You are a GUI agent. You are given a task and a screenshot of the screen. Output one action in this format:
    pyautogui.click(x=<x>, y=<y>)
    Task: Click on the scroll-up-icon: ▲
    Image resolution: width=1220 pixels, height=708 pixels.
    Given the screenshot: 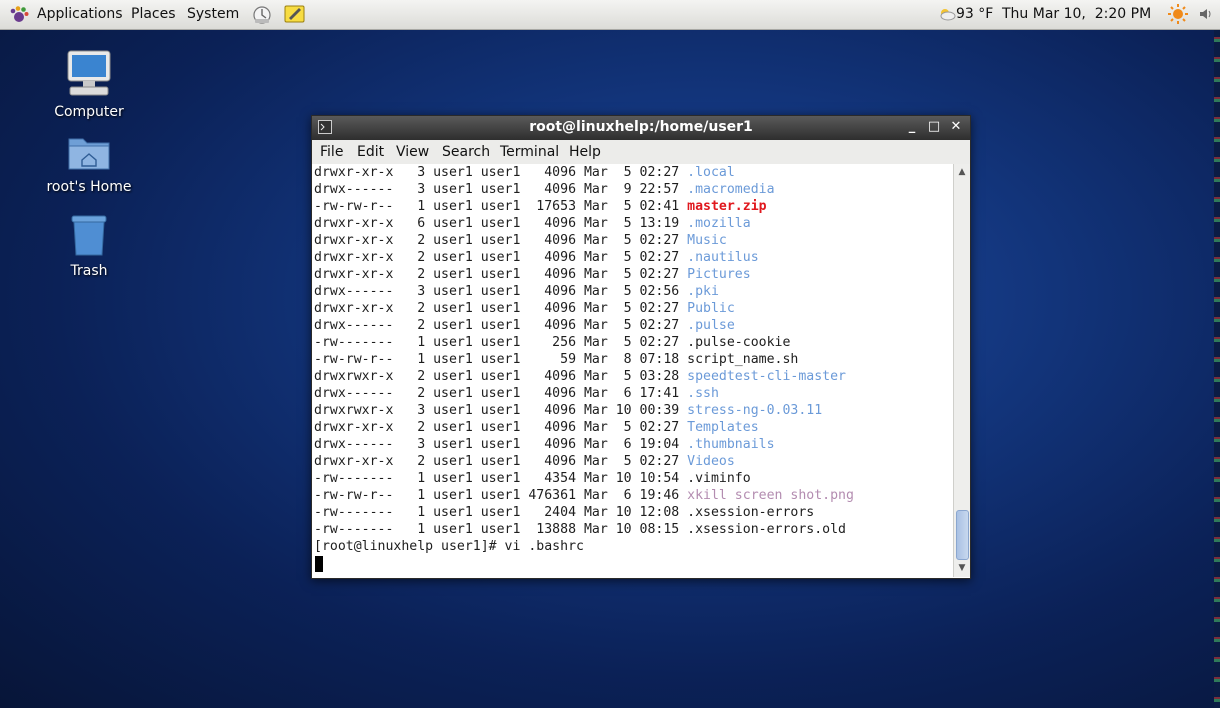 What is the action you would take?
    pyautogui.click(x=962, y=172)
    